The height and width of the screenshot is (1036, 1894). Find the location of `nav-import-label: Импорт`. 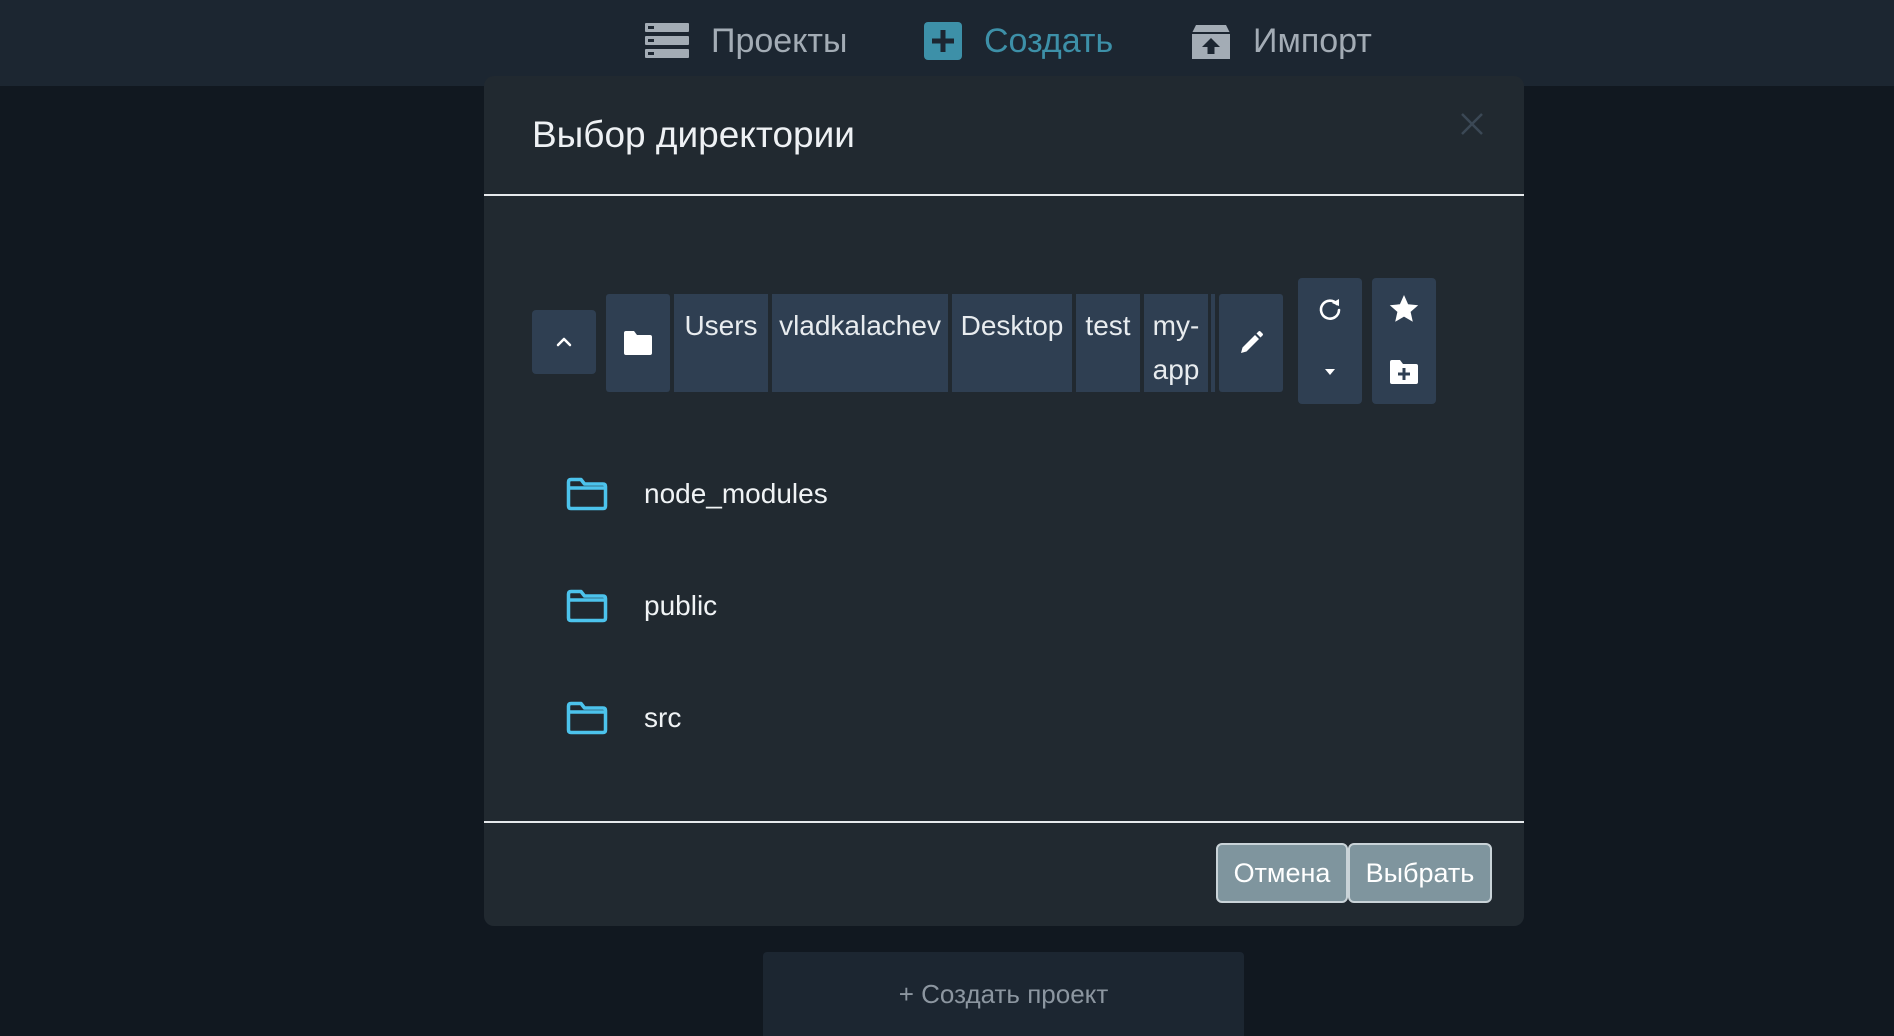

nav-import-label: Импорт is located at coordinates (1312, 40).